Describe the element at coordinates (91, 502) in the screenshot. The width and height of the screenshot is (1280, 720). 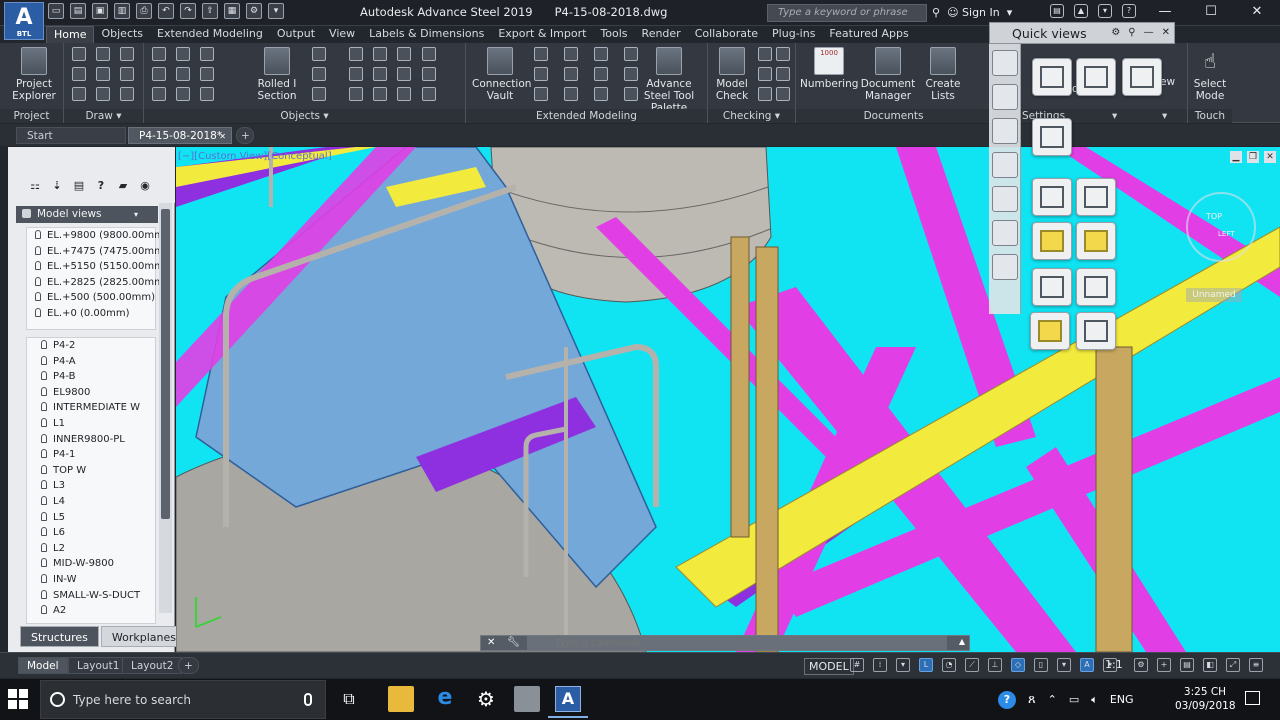
I see `list-item: L4` at that location.